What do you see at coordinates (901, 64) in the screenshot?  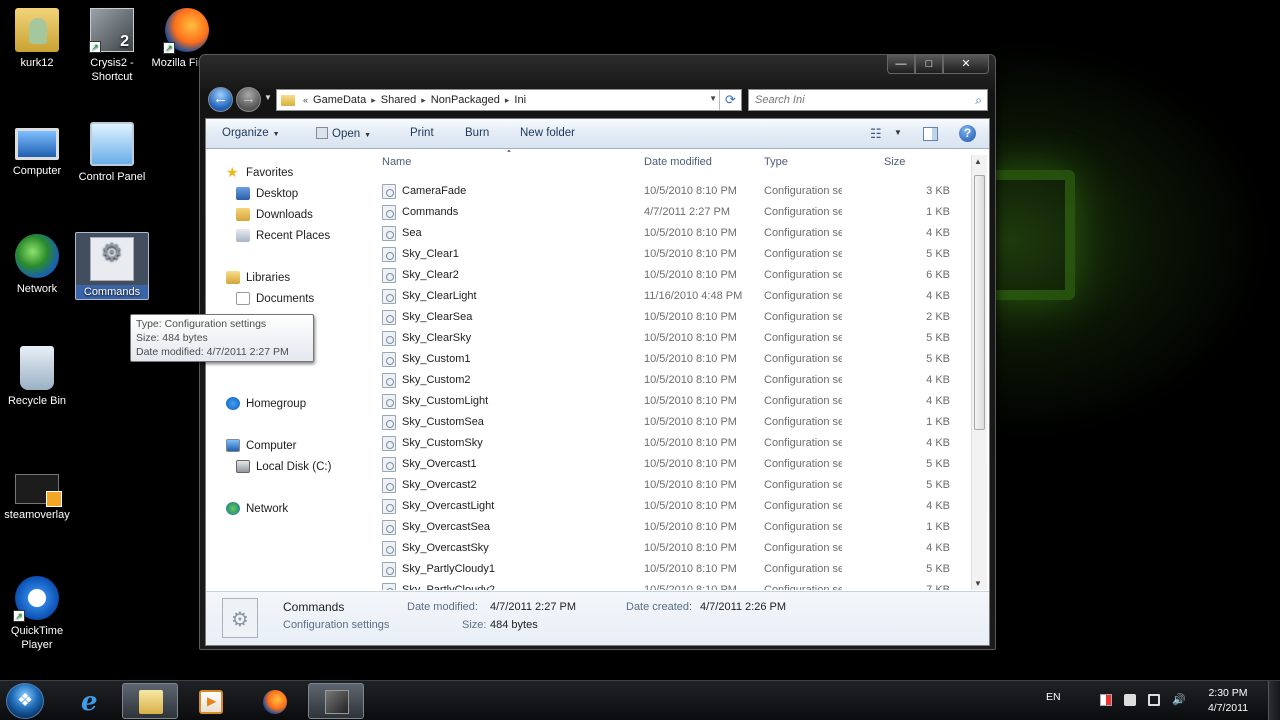 I see `minimize-button: —` at bounding box center [901, 64].